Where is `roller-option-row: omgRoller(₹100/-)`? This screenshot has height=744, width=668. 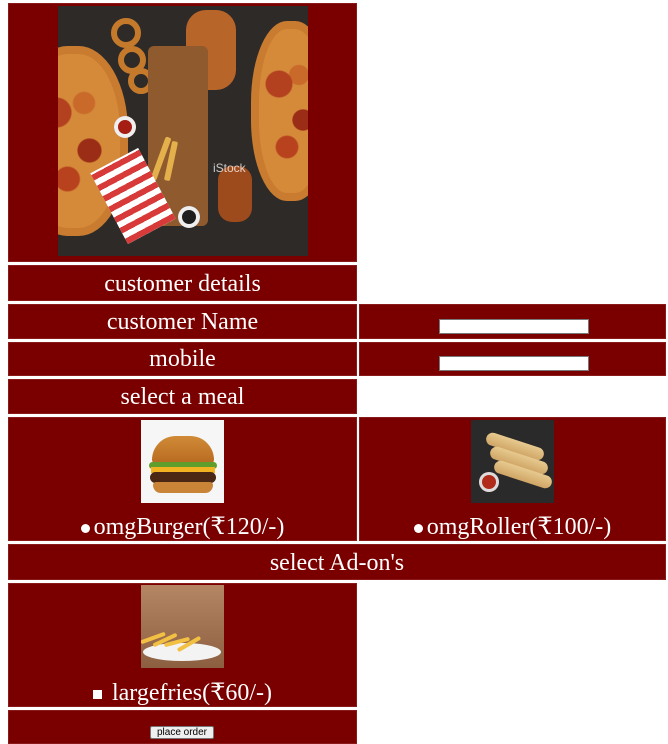 roller-option-row: omgRoller(₹100/-) is located at coordinates (512, 527).